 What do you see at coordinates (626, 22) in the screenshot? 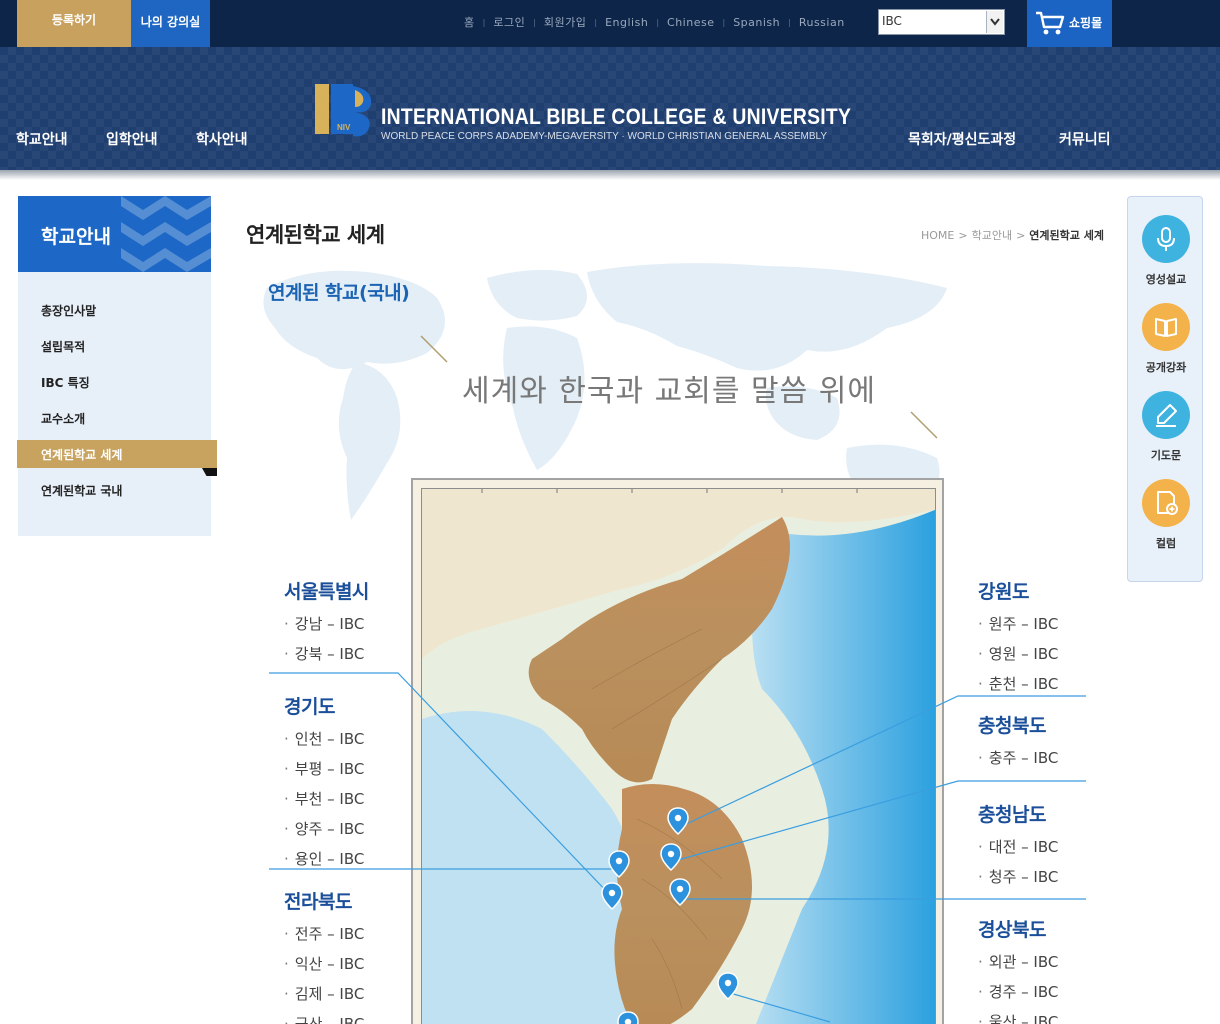
I see `util-link-english: English` at bounding box center [626, 22].